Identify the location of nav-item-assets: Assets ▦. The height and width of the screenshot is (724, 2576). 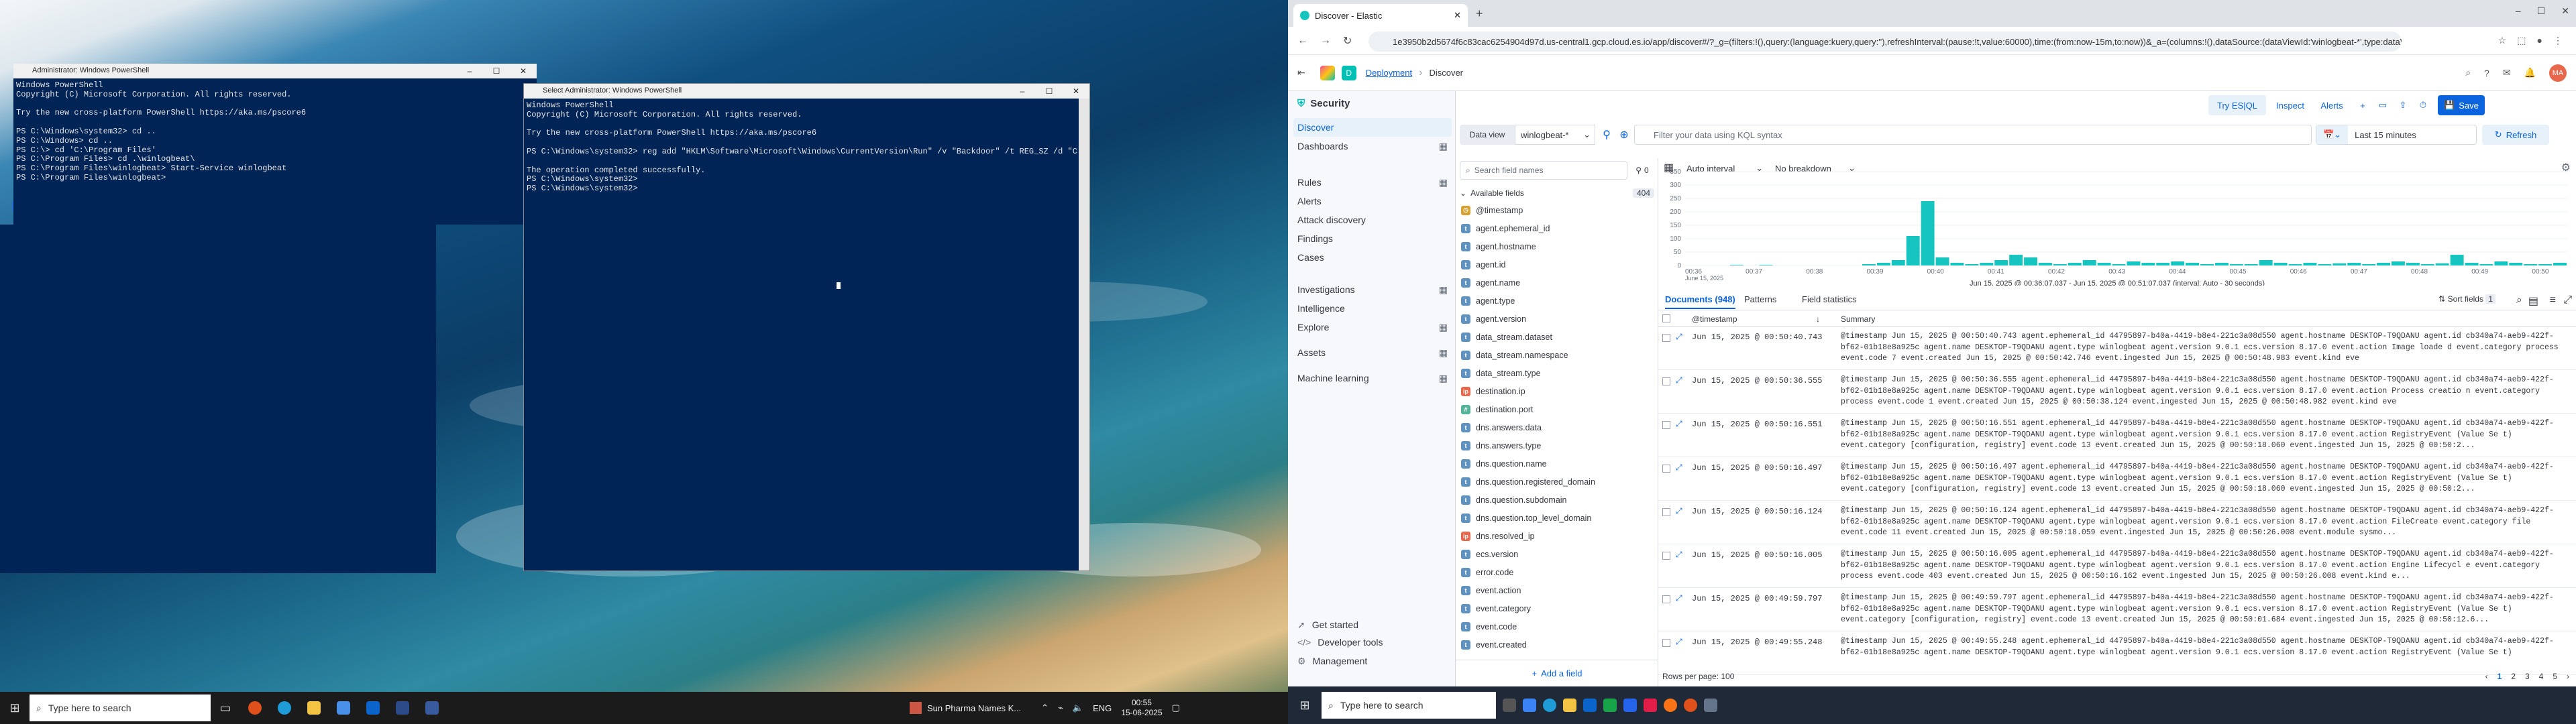
(1372, 352).